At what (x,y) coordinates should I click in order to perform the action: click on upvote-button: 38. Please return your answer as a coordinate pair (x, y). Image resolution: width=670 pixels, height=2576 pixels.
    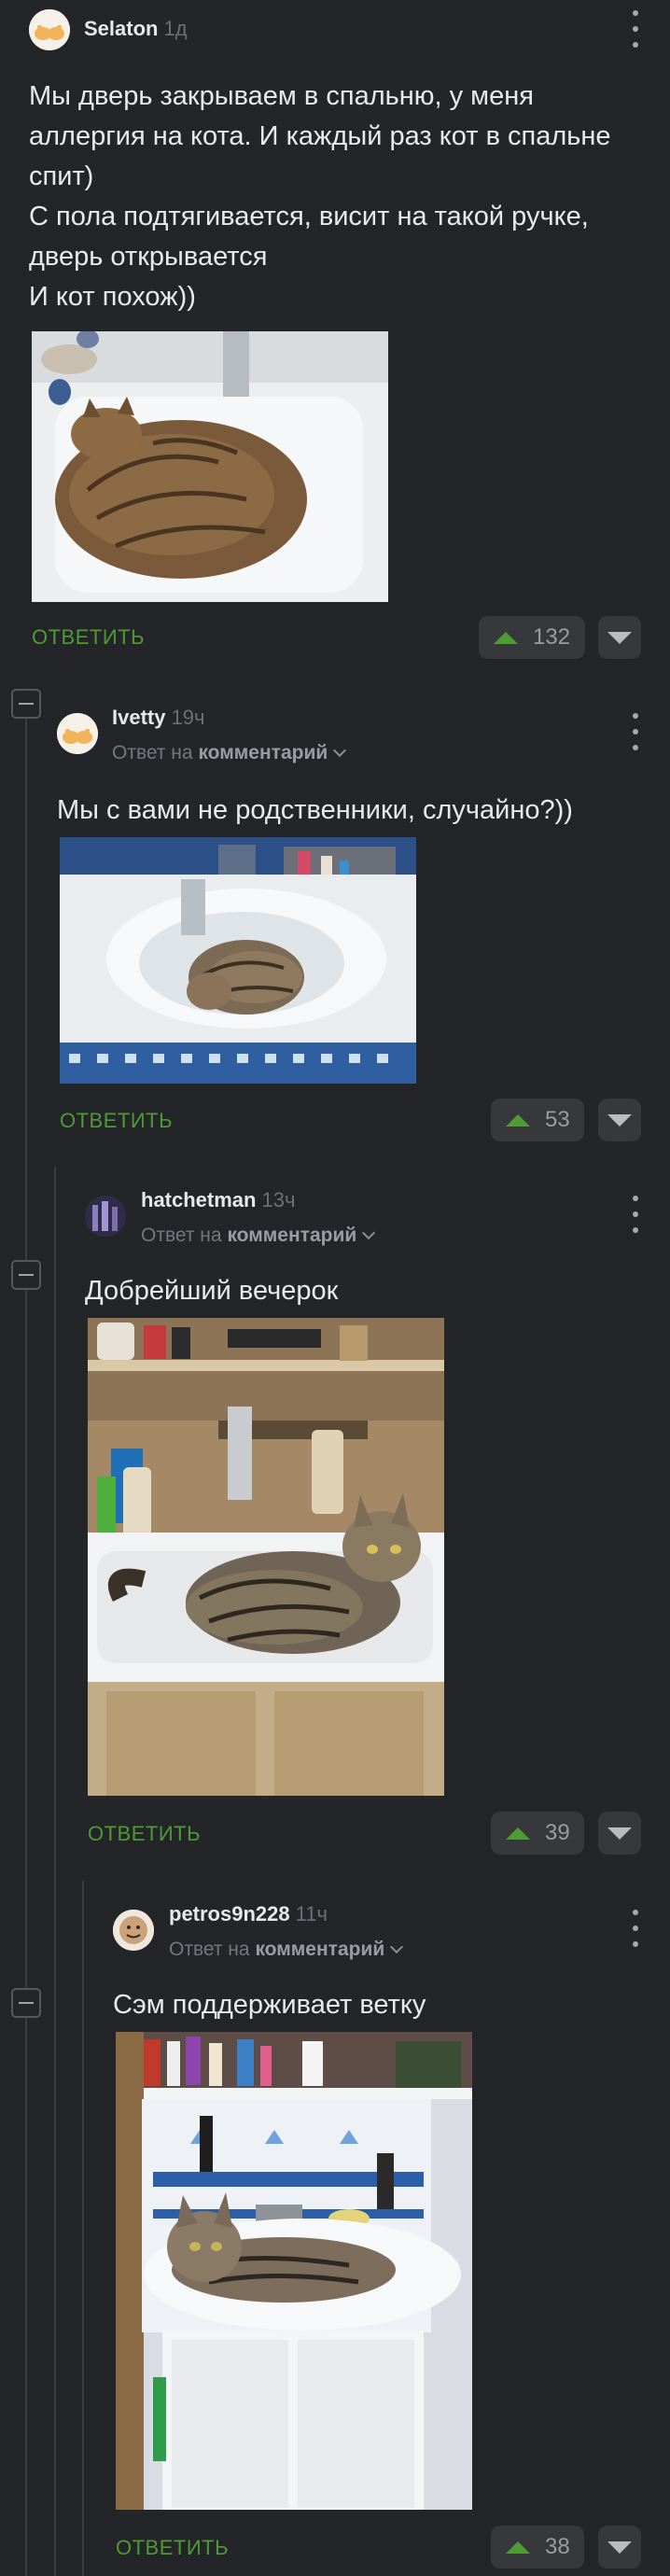
    Looking at the image, I should click on (538, 2547).